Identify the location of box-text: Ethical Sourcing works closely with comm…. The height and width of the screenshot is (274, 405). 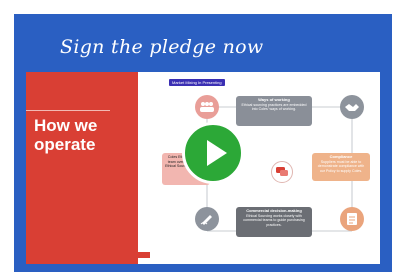
(274, 220).